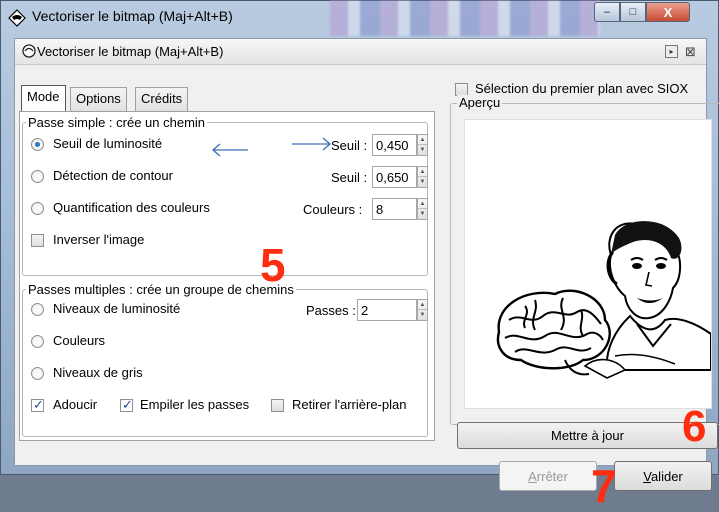  Describe the element at coordinates (422, 310) in the screenshot. I see `passes-stepper: ▲ ▼` at that location.